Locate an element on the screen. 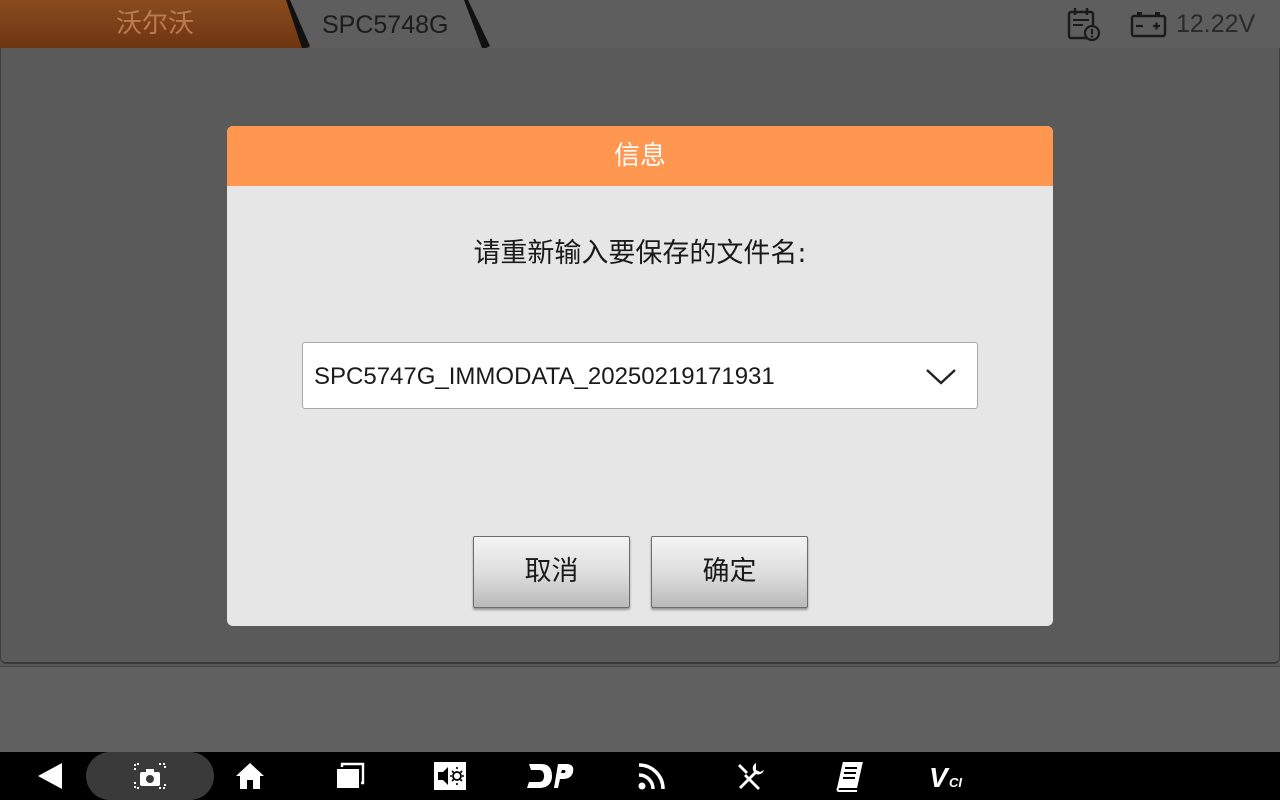 The height and width of the screenshot is (800, 1280). breadcrumb-module-label: SPC5748G is located at coordinates (385, 25).